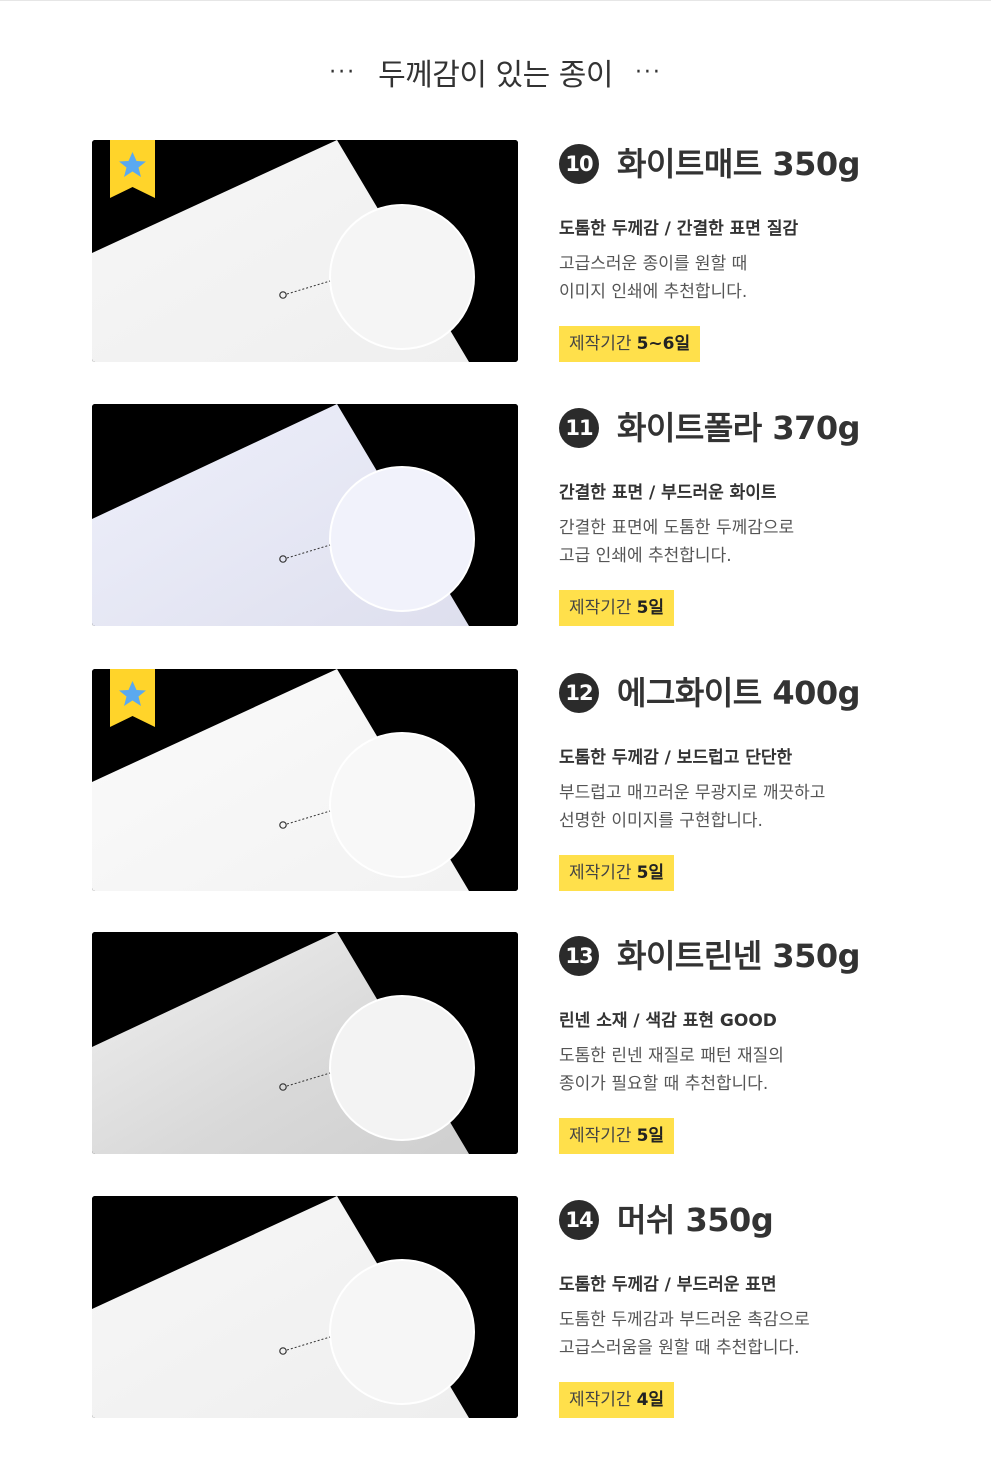  What do you see at coordinates (676, 758) in the screenshot?
I see `product-subtitle: 도톰한 두께감 / 보드럽고 단단한` at bounding box center [676, 758].